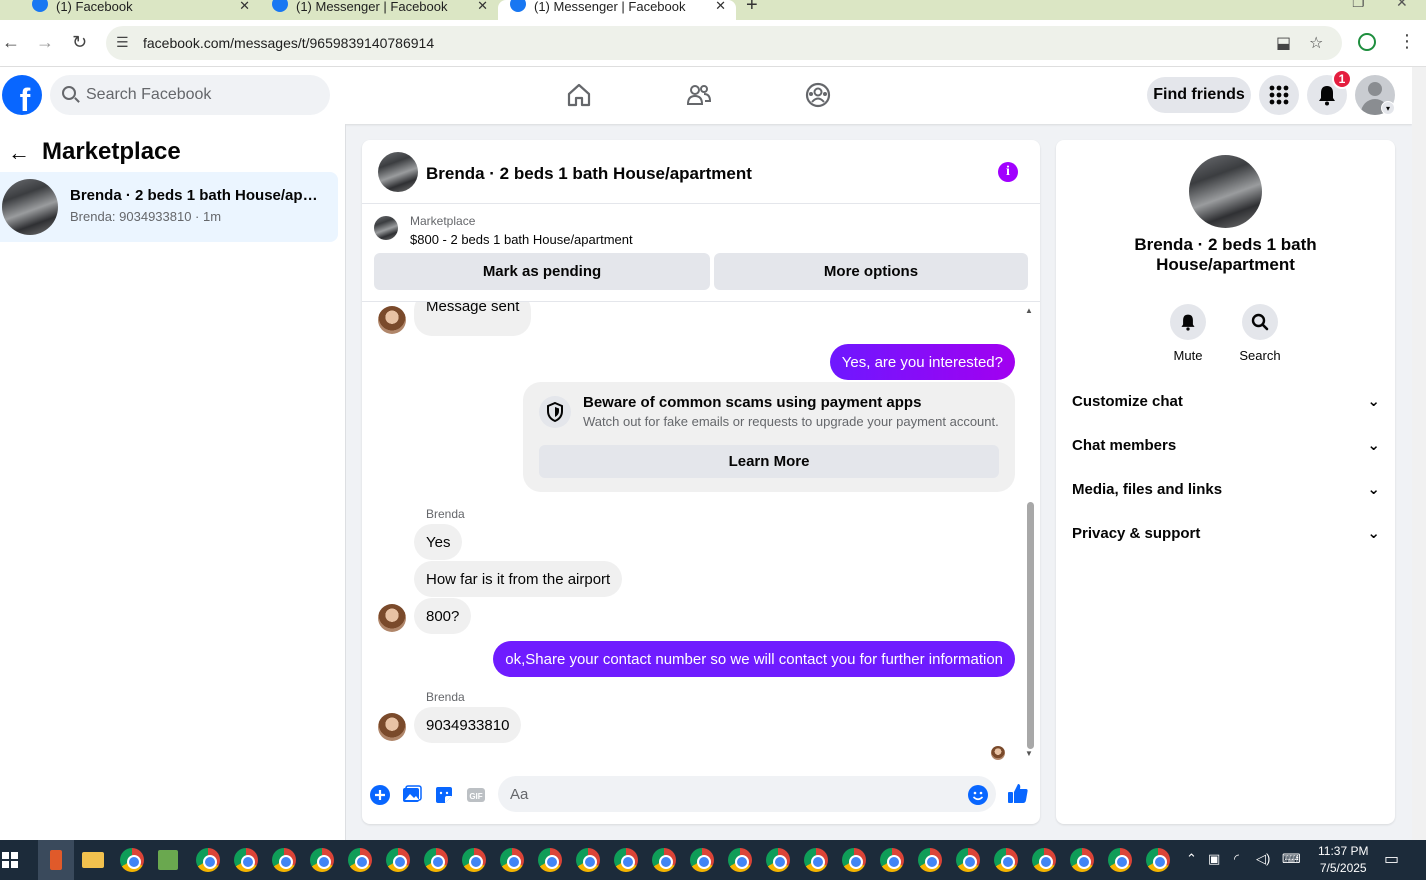 The image size is (1426, 880). Describe the element at coordinates (379, 10) in the screenshot. I see `browser-tab: (1) Messenger | Facebook ✕` at that location.